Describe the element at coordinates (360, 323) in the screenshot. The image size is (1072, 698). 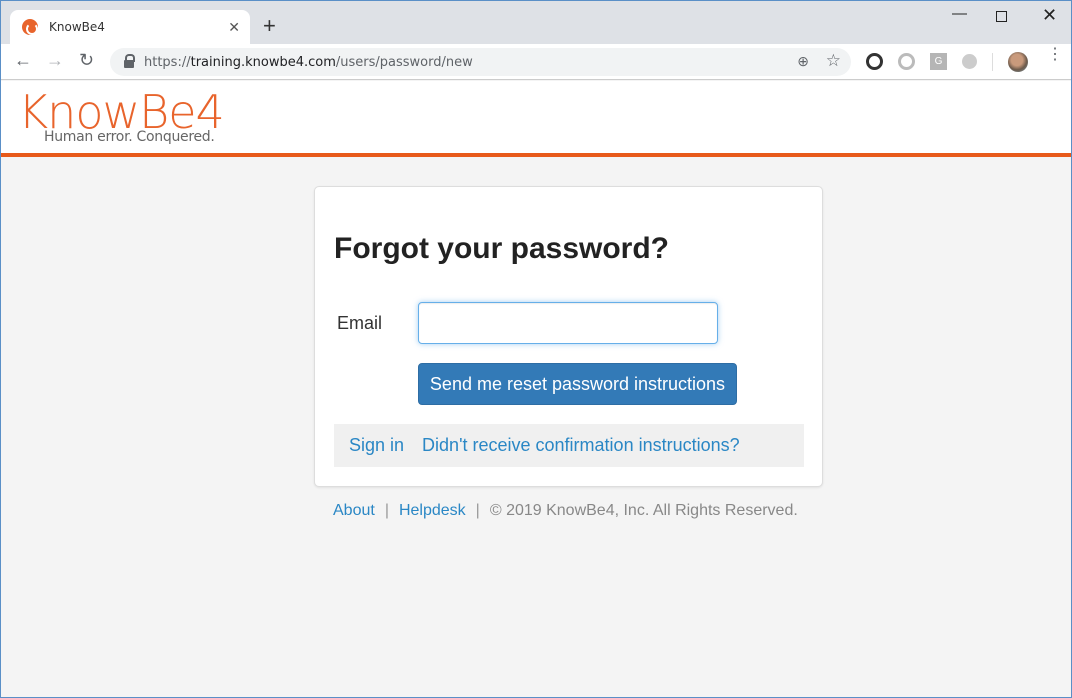
I see `email-label: Email` at that location.